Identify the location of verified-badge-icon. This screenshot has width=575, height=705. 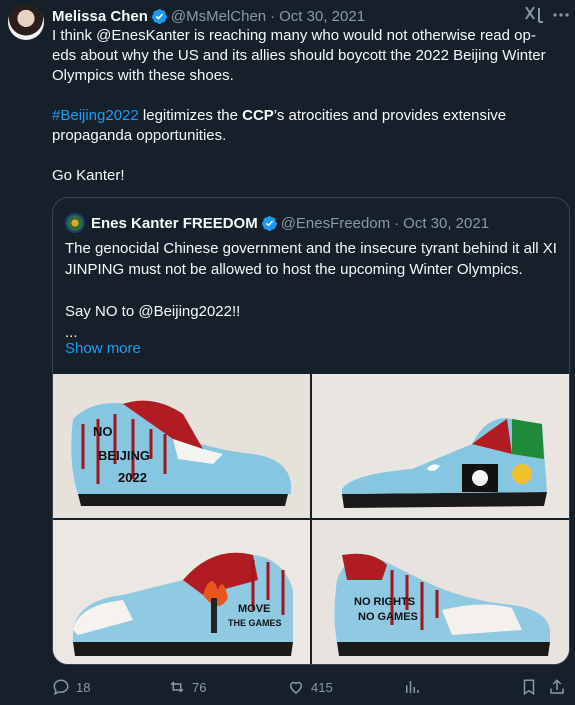
(159, 16).